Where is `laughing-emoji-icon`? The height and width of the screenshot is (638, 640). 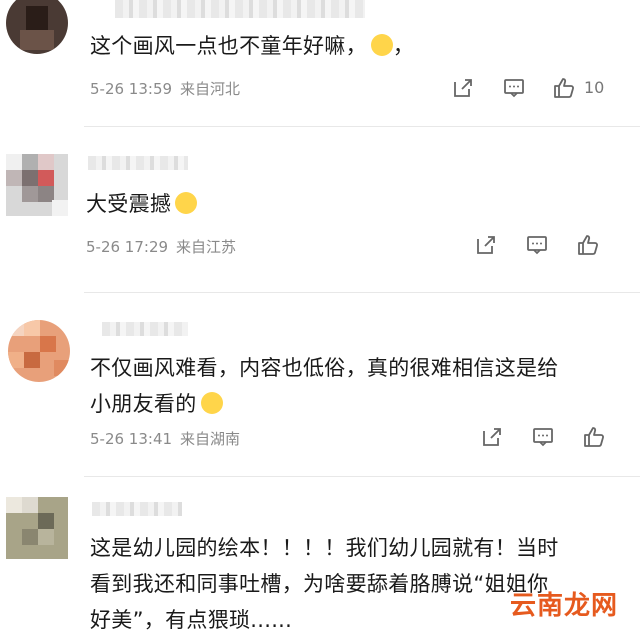
laughing-emoji-icon is located at coordinates (381, 45).